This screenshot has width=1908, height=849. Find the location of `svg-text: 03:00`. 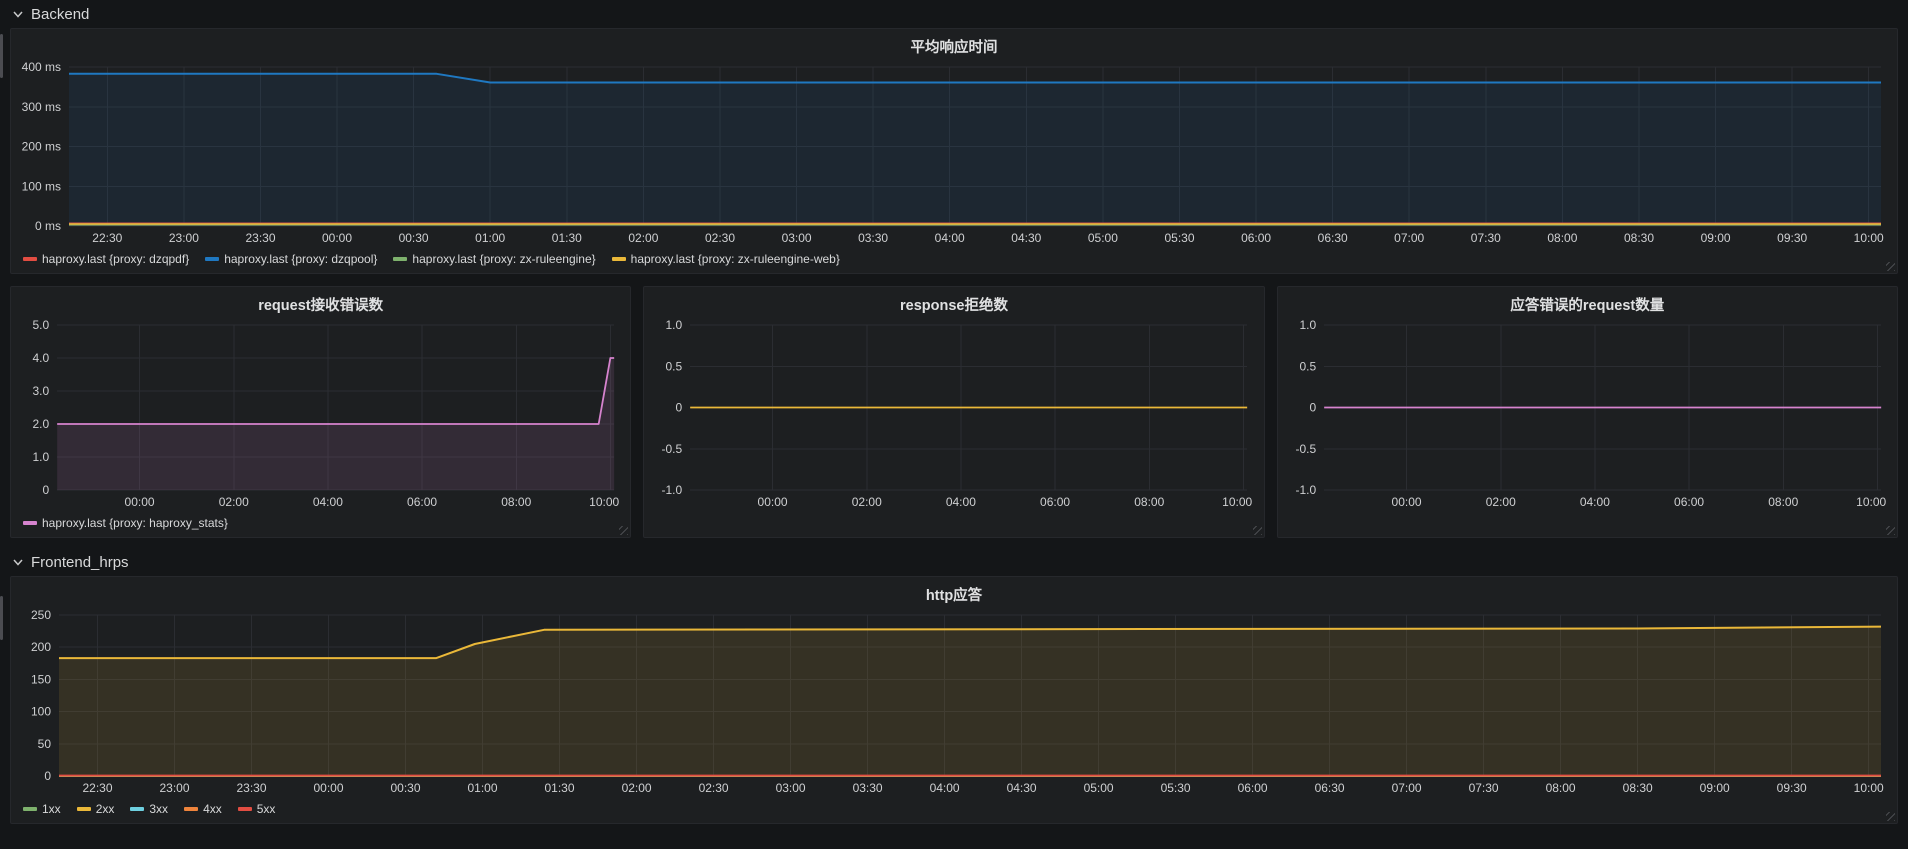

svg-text: 03:00 is located at coordinates (797, 238).